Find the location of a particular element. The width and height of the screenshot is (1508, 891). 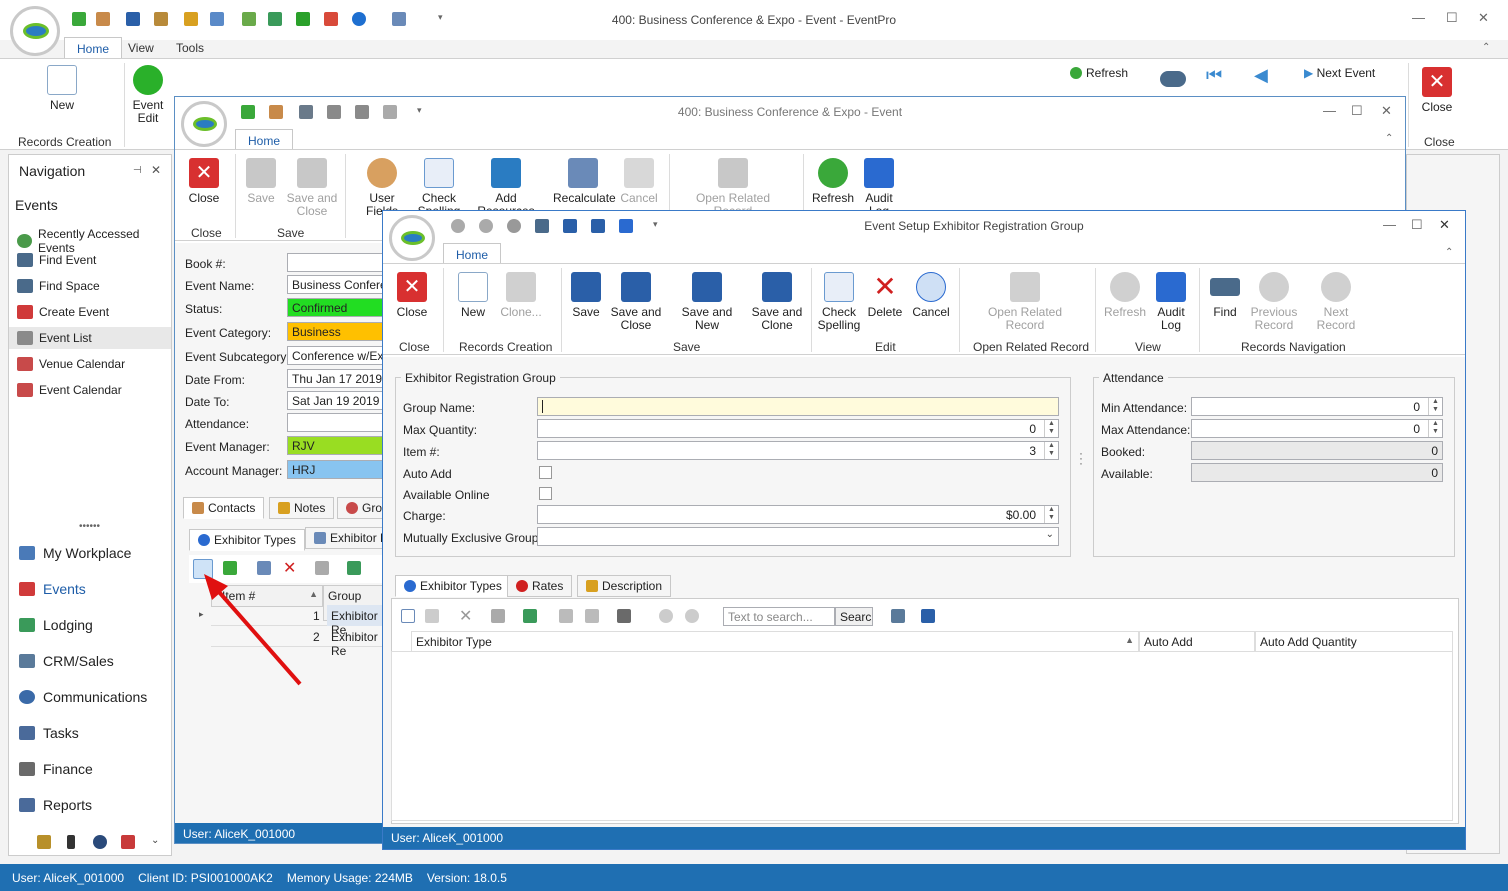

module-finance: Finance is located at coordinates (56, 769).